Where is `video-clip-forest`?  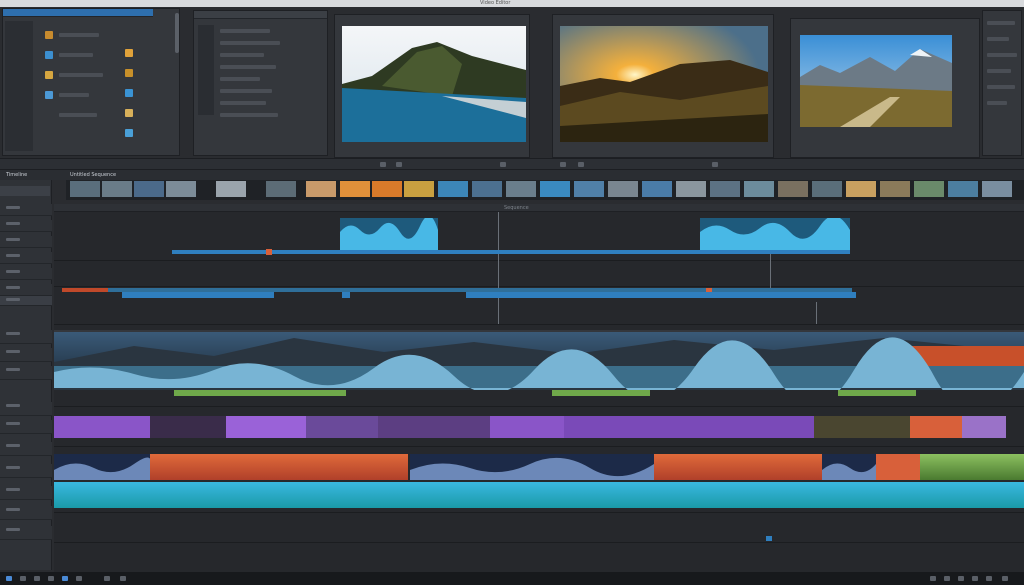
video-clip-forest is located at coordinates (862, 427).